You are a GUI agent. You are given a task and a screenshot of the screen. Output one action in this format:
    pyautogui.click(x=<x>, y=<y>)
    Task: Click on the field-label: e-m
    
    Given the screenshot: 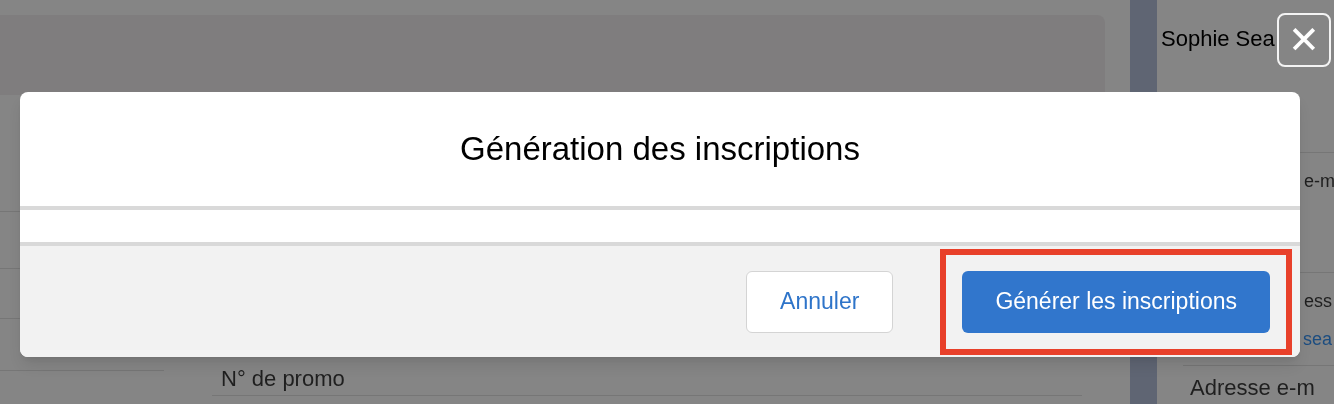 What is the action you would take?
    pyautogui.click(x=1319, y=181)
    